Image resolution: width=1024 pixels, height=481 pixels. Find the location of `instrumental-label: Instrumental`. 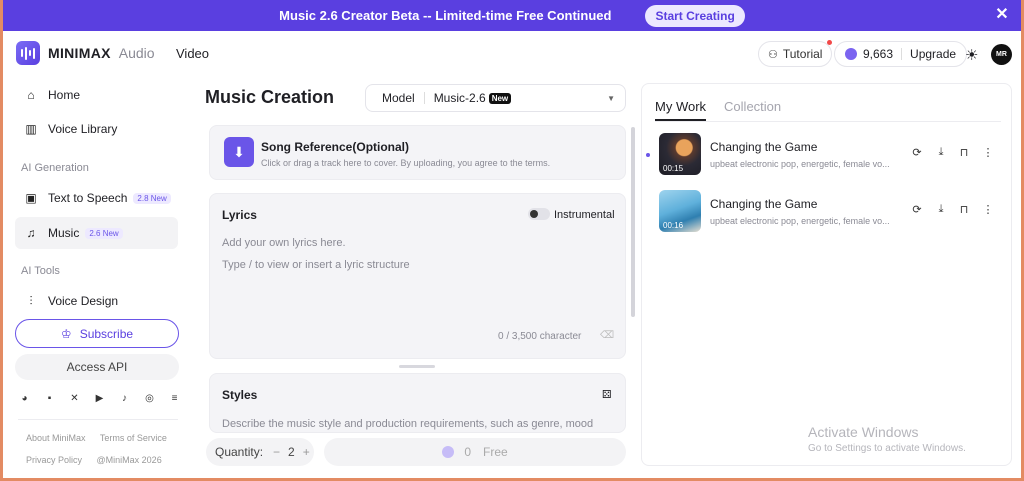

instrumental-label: Instrumental is located at coordinates (584, 215).